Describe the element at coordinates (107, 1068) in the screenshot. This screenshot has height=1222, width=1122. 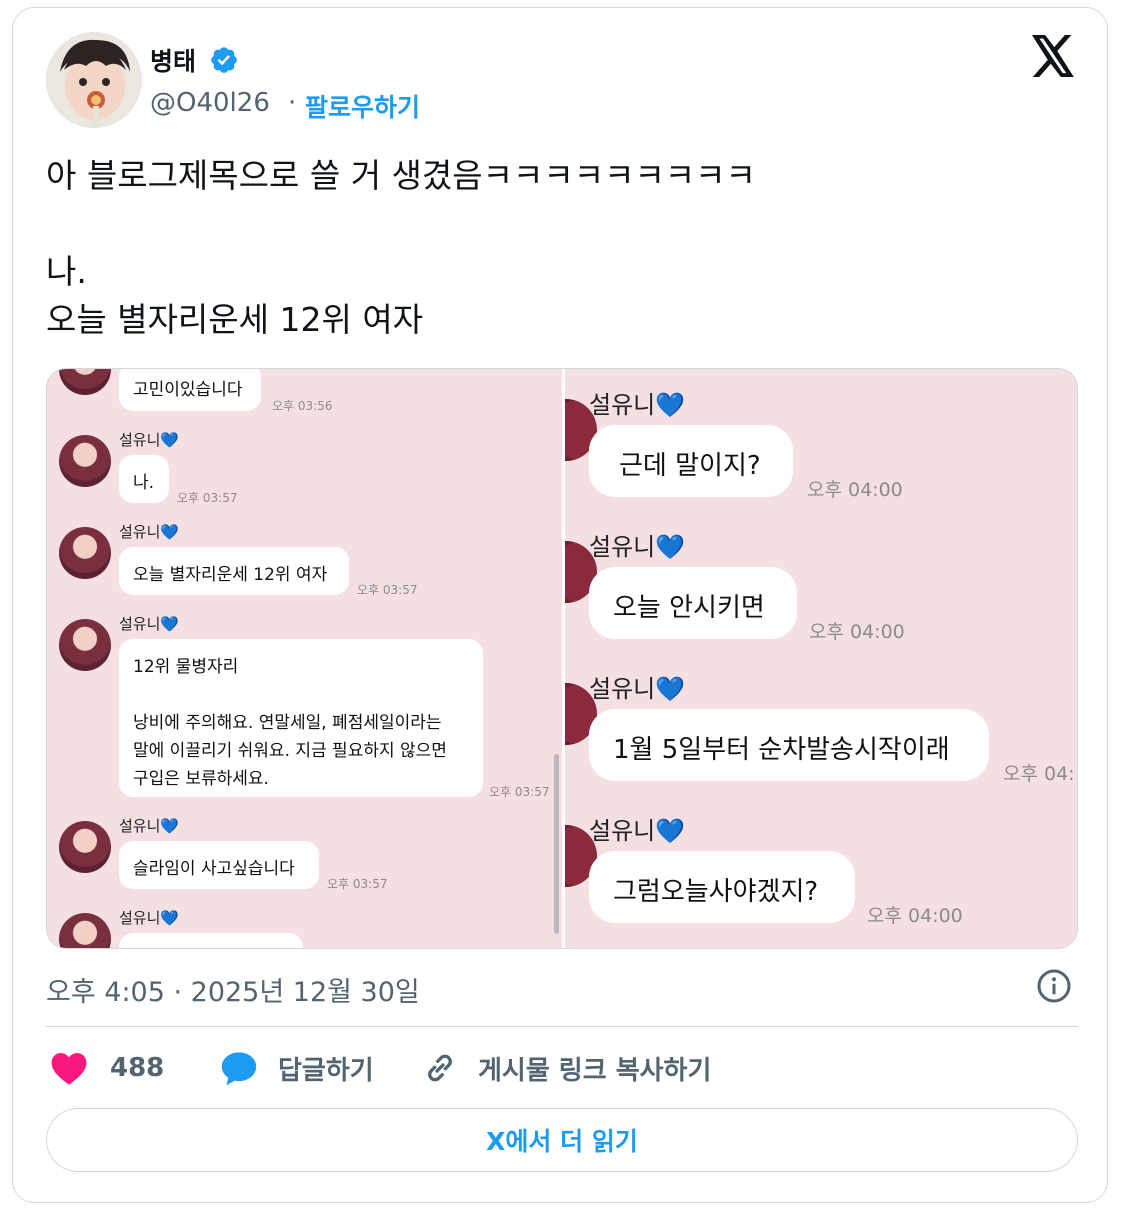
I see `like-button: 488` at that location.